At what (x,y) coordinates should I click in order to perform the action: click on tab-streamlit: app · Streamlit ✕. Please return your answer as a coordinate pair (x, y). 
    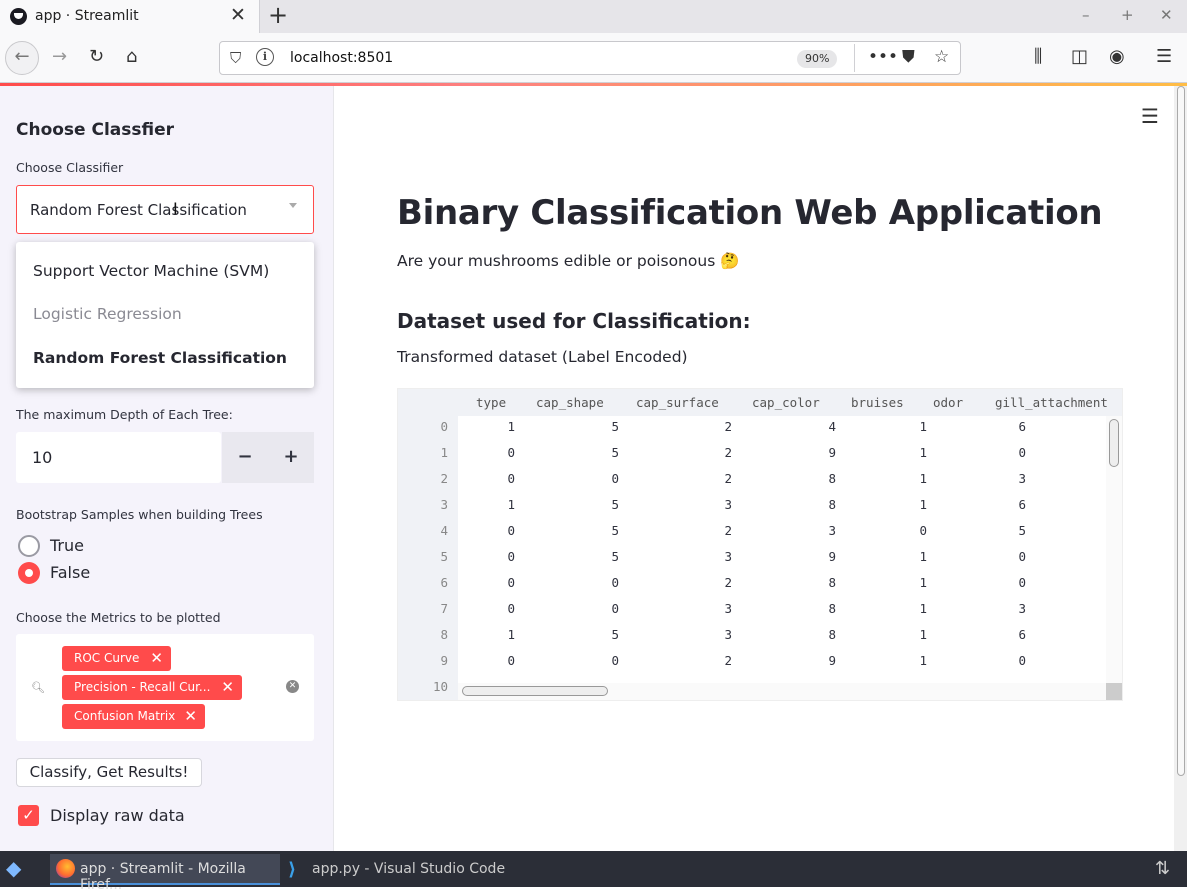
    Looking at the image, I should click on (130, 16).